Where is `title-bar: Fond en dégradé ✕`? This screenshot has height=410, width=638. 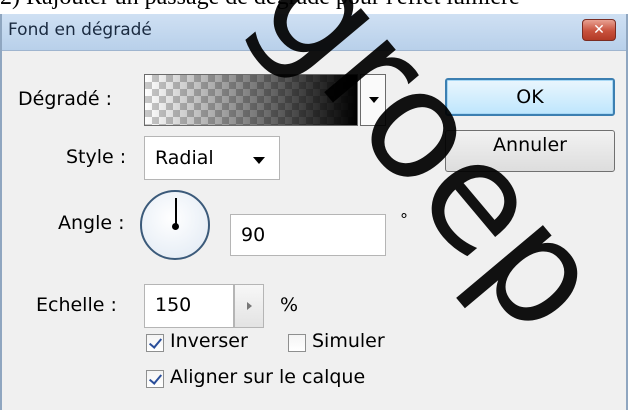 title-bar: Fond en dégradé ✕ is located at coordinates (314, 32).